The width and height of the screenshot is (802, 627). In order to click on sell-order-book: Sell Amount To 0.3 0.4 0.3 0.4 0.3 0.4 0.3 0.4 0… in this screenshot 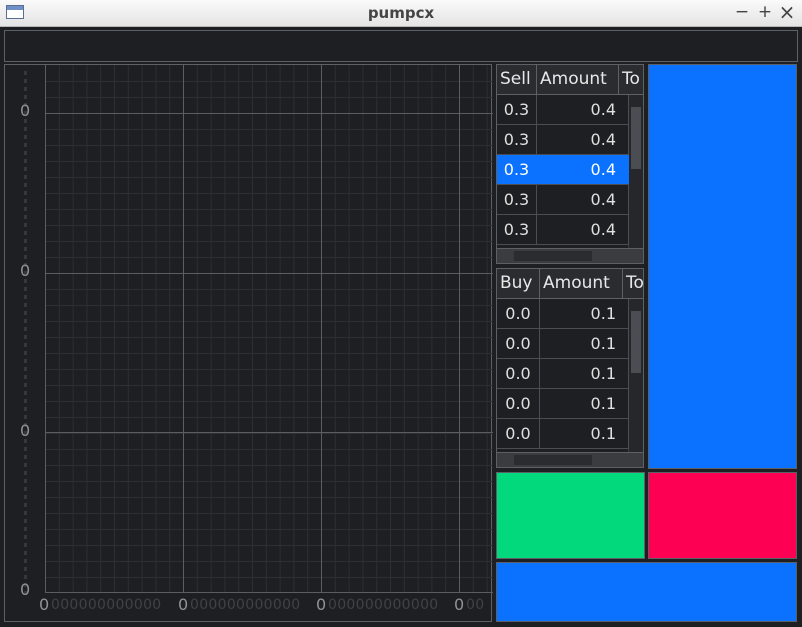, I will do `click(570, 164)`.